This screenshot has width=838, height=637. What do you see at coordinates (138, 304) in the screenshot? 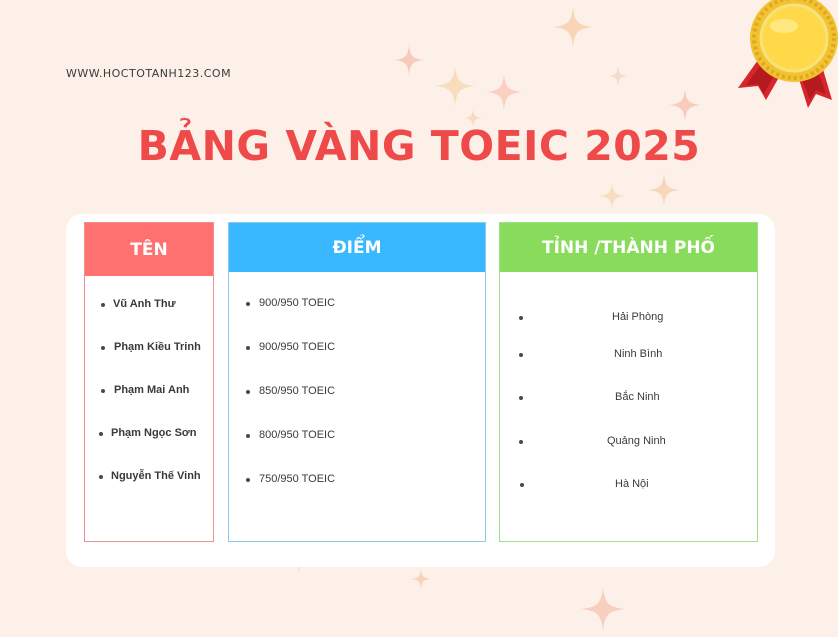
I see `list-item: Vũ Anh Thư` at bounding box center [138, 304].